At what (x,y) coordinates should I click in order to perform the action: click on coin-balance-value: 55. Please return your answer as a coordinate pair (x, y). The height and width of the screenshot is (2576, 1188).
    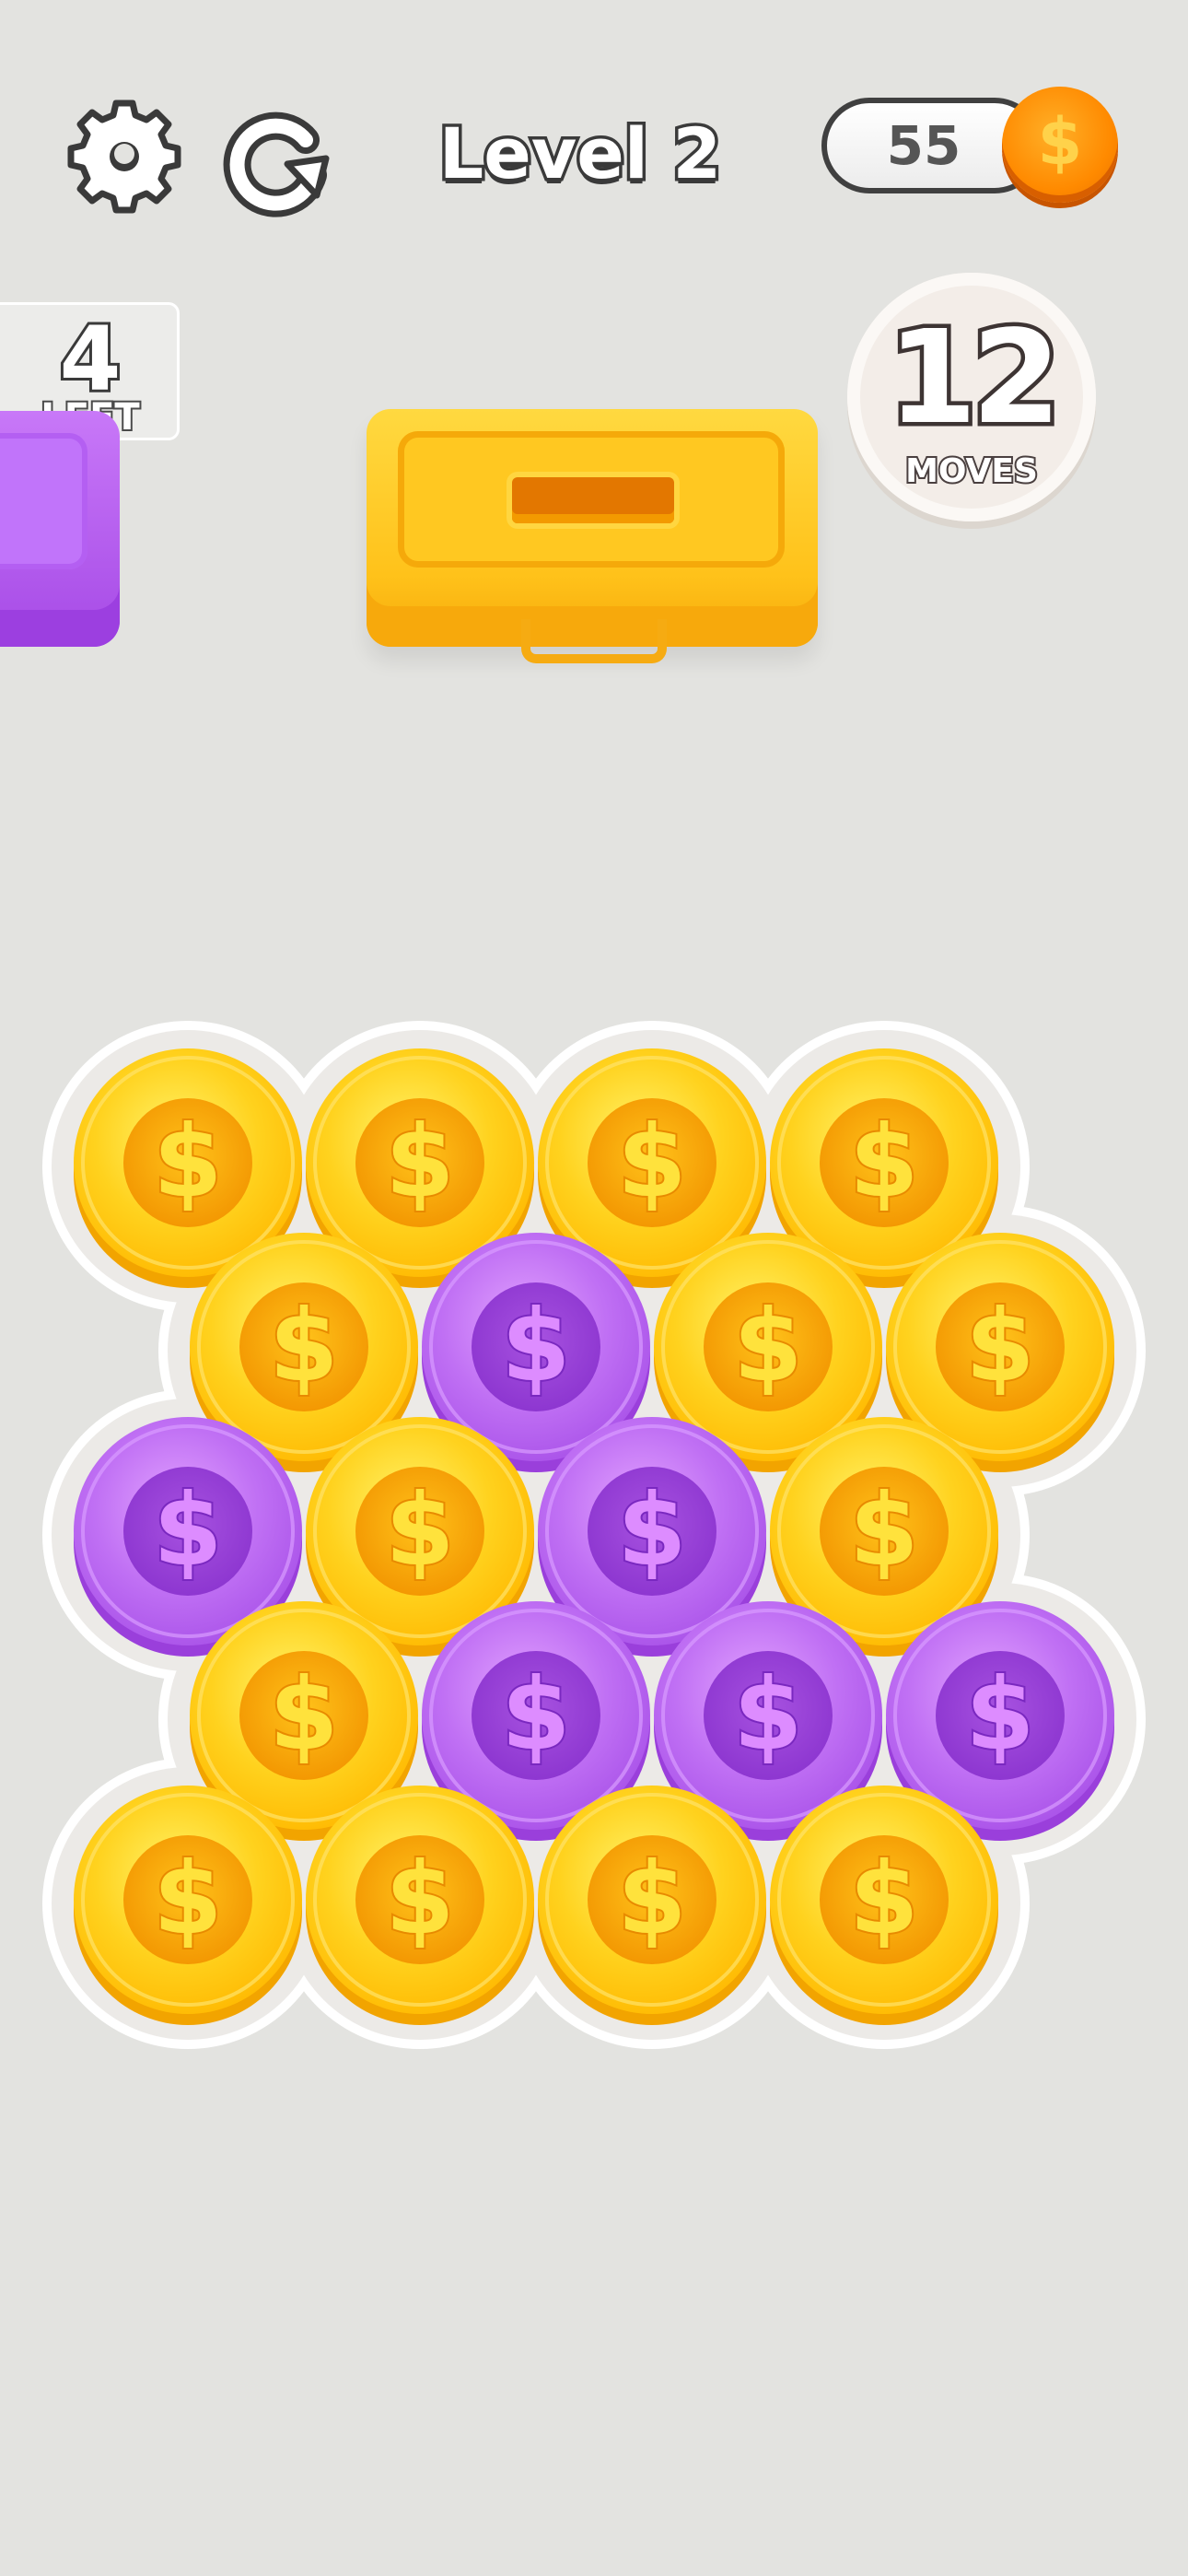
    Looking at the image, I should click on (923, 145).